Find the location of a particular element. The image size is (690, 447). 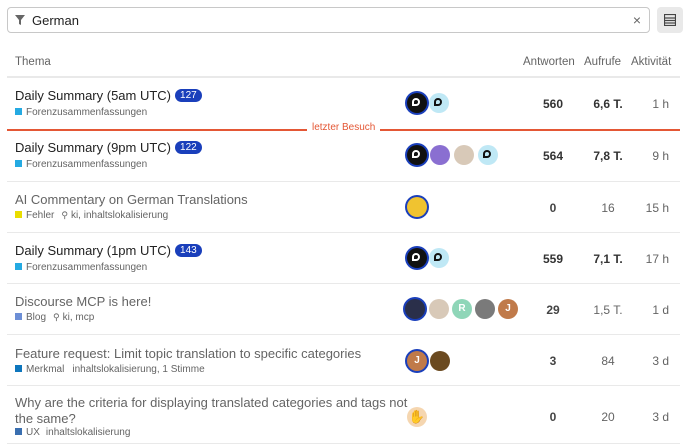

activity-time: 1 h is located at coordinates (649, 104).